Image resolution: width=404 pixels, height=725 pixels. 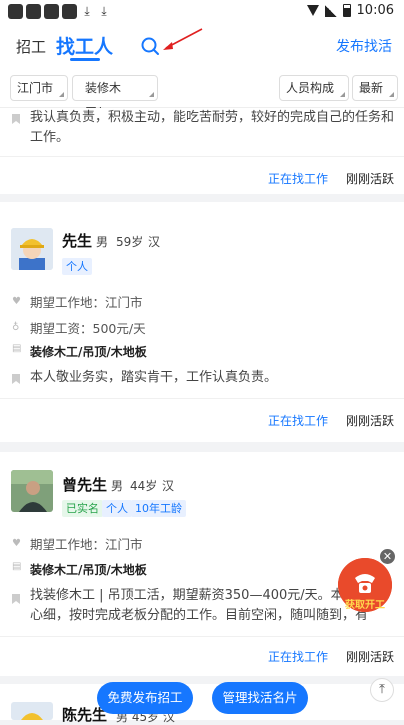 I want to click on active-tab-indicator, so click(x=85, y=59).